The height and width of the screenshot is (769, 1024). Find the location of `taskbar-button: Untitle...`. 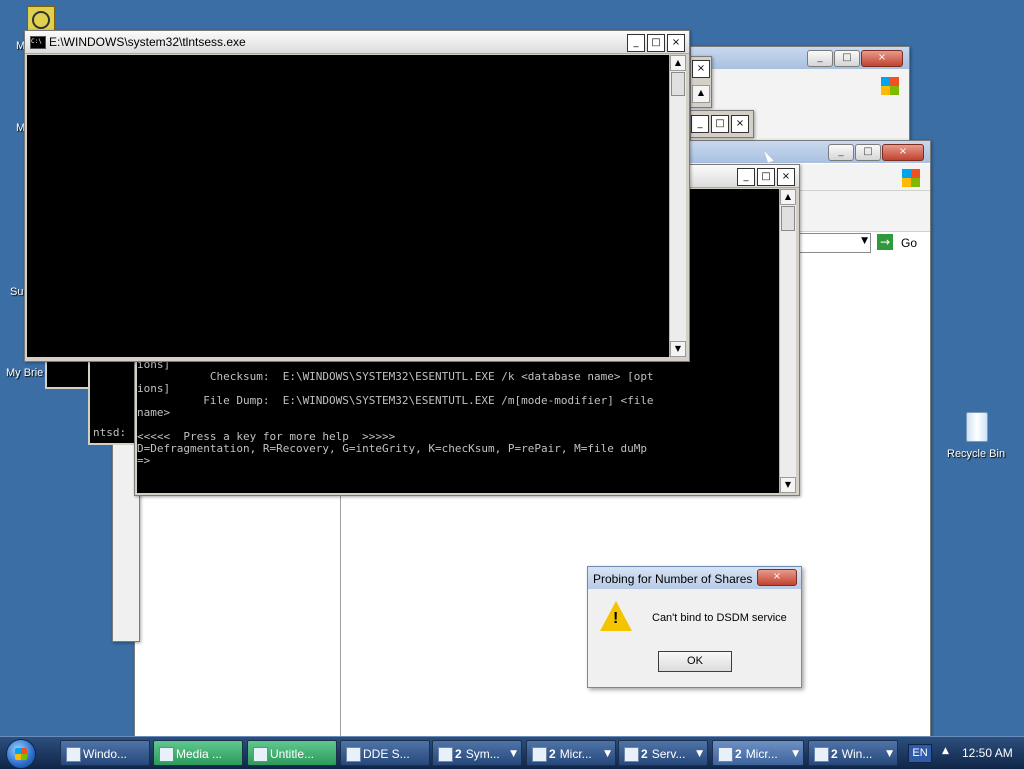

taskbar-button: Untitle... is located at coordinates (292, 753).